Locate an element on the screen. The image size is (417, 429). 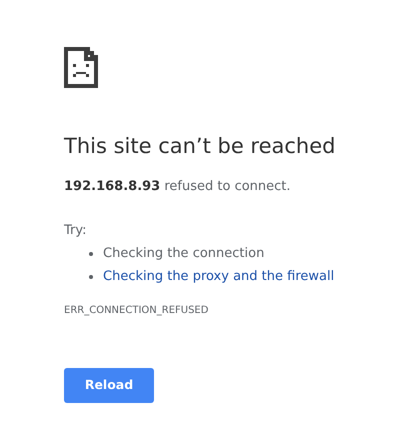
suggestion-text: Checking the connection is located at coordinates (183, 254).